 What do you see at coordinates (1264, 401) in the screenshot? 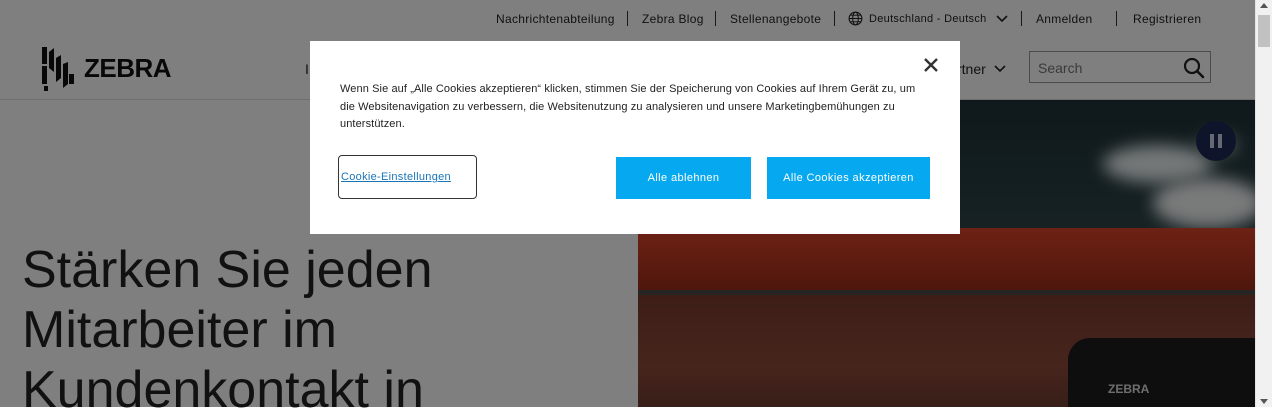
I see `scroll-down-arrow` at bounding box center [1264, 401].